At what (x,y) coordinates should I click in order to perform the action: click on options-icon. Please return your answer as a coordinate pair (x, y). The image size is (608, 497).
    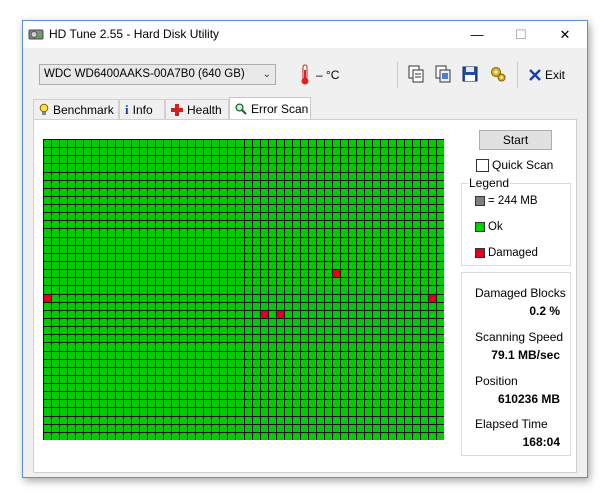
    Looking at the image, I should click on (498, 74).